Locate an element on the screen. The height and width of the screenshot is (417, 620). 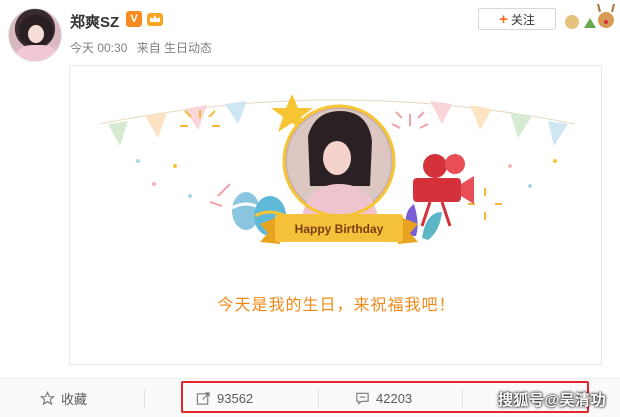
avatar-body is located at coordinates (37, 53).